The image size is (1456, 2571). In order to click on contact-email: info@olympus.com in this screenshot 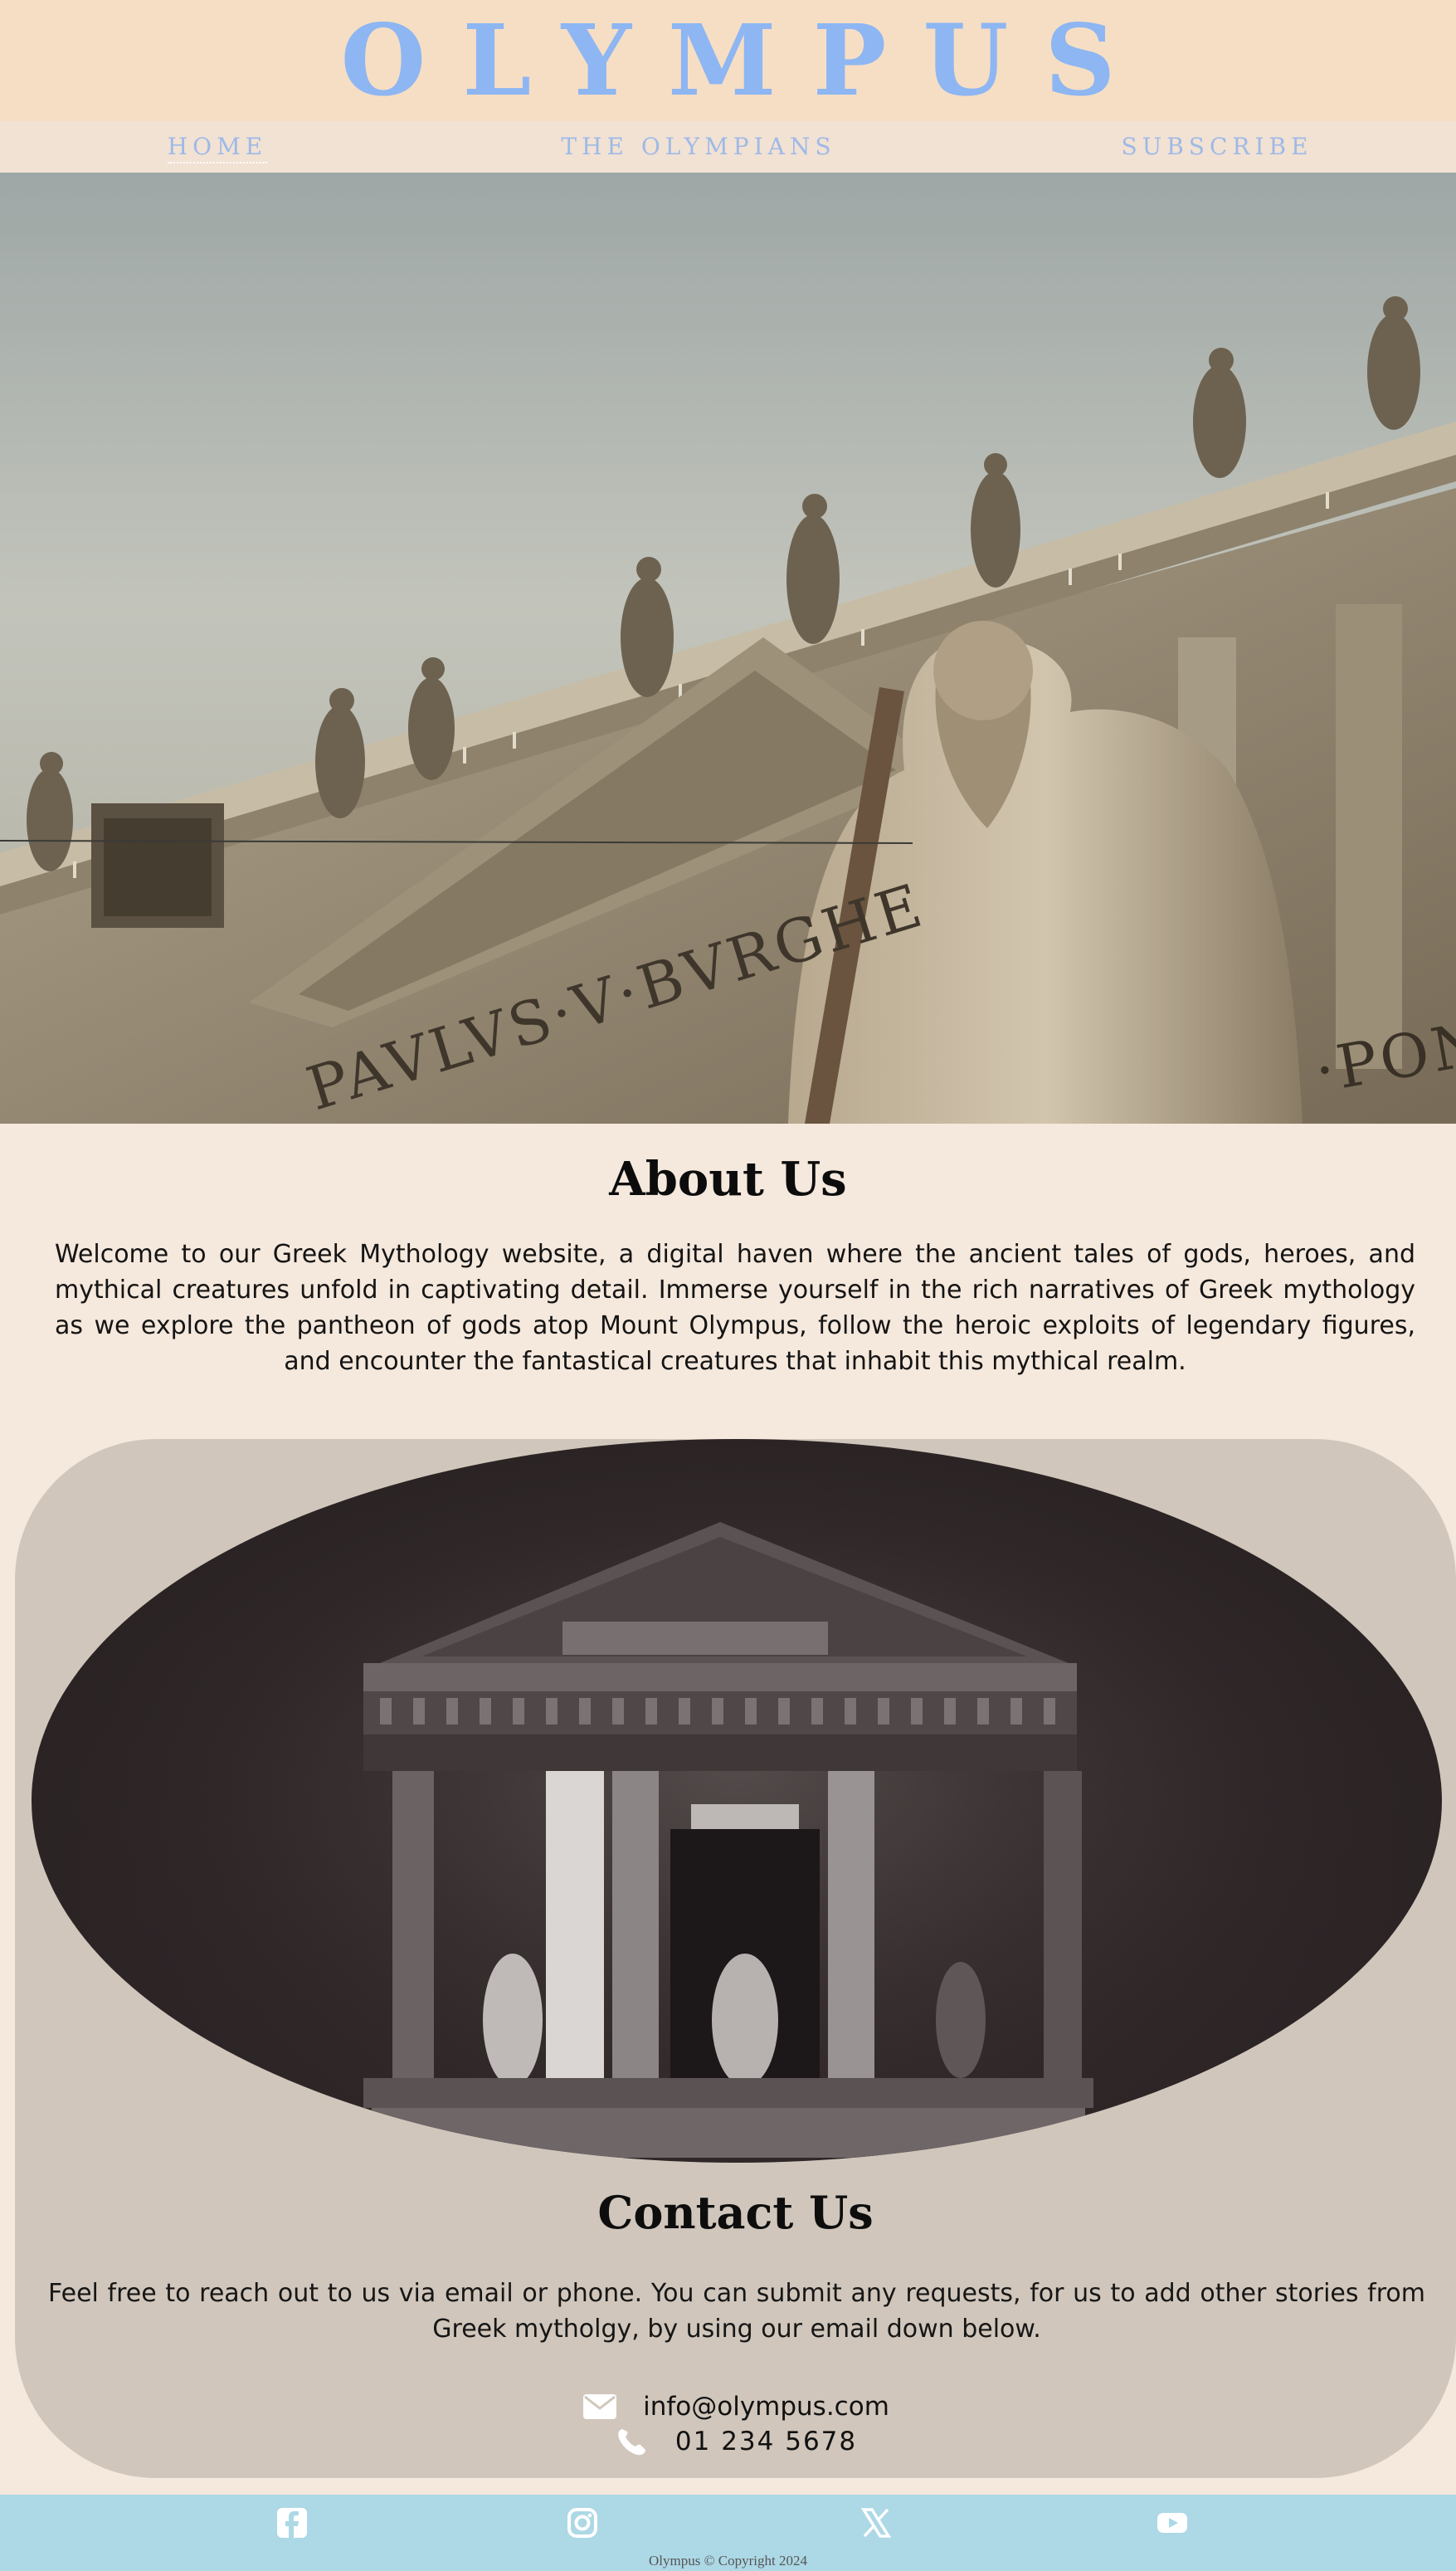, I will do `click(766, 2407)`.